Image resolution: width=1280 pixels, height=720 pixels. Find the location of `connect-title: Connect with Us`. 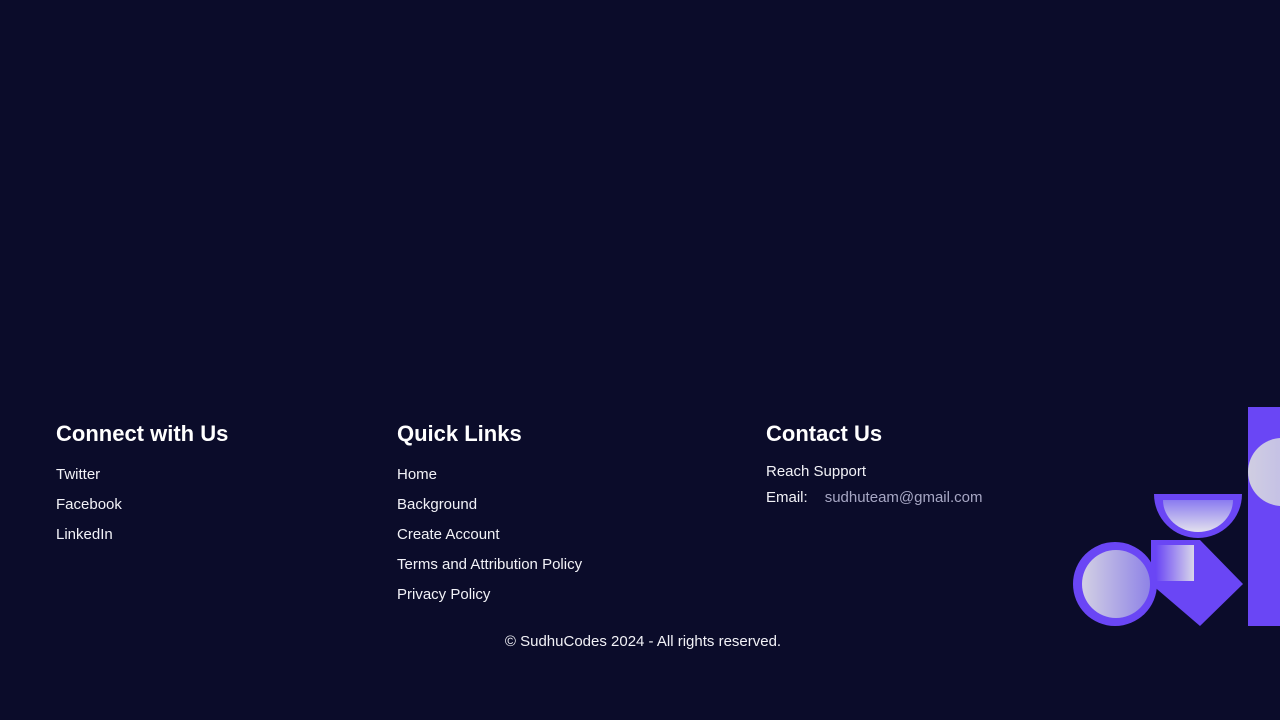

connect-title: Connect with Us is located at coordinates (142, 433).